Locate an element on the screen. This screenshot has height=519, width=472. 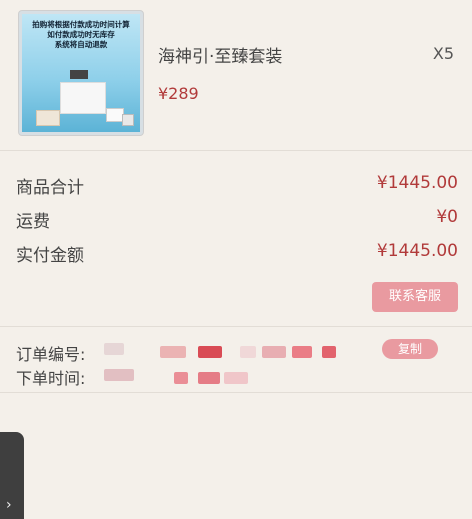
product-price: ¥289 is located at coordinates (178, 93).